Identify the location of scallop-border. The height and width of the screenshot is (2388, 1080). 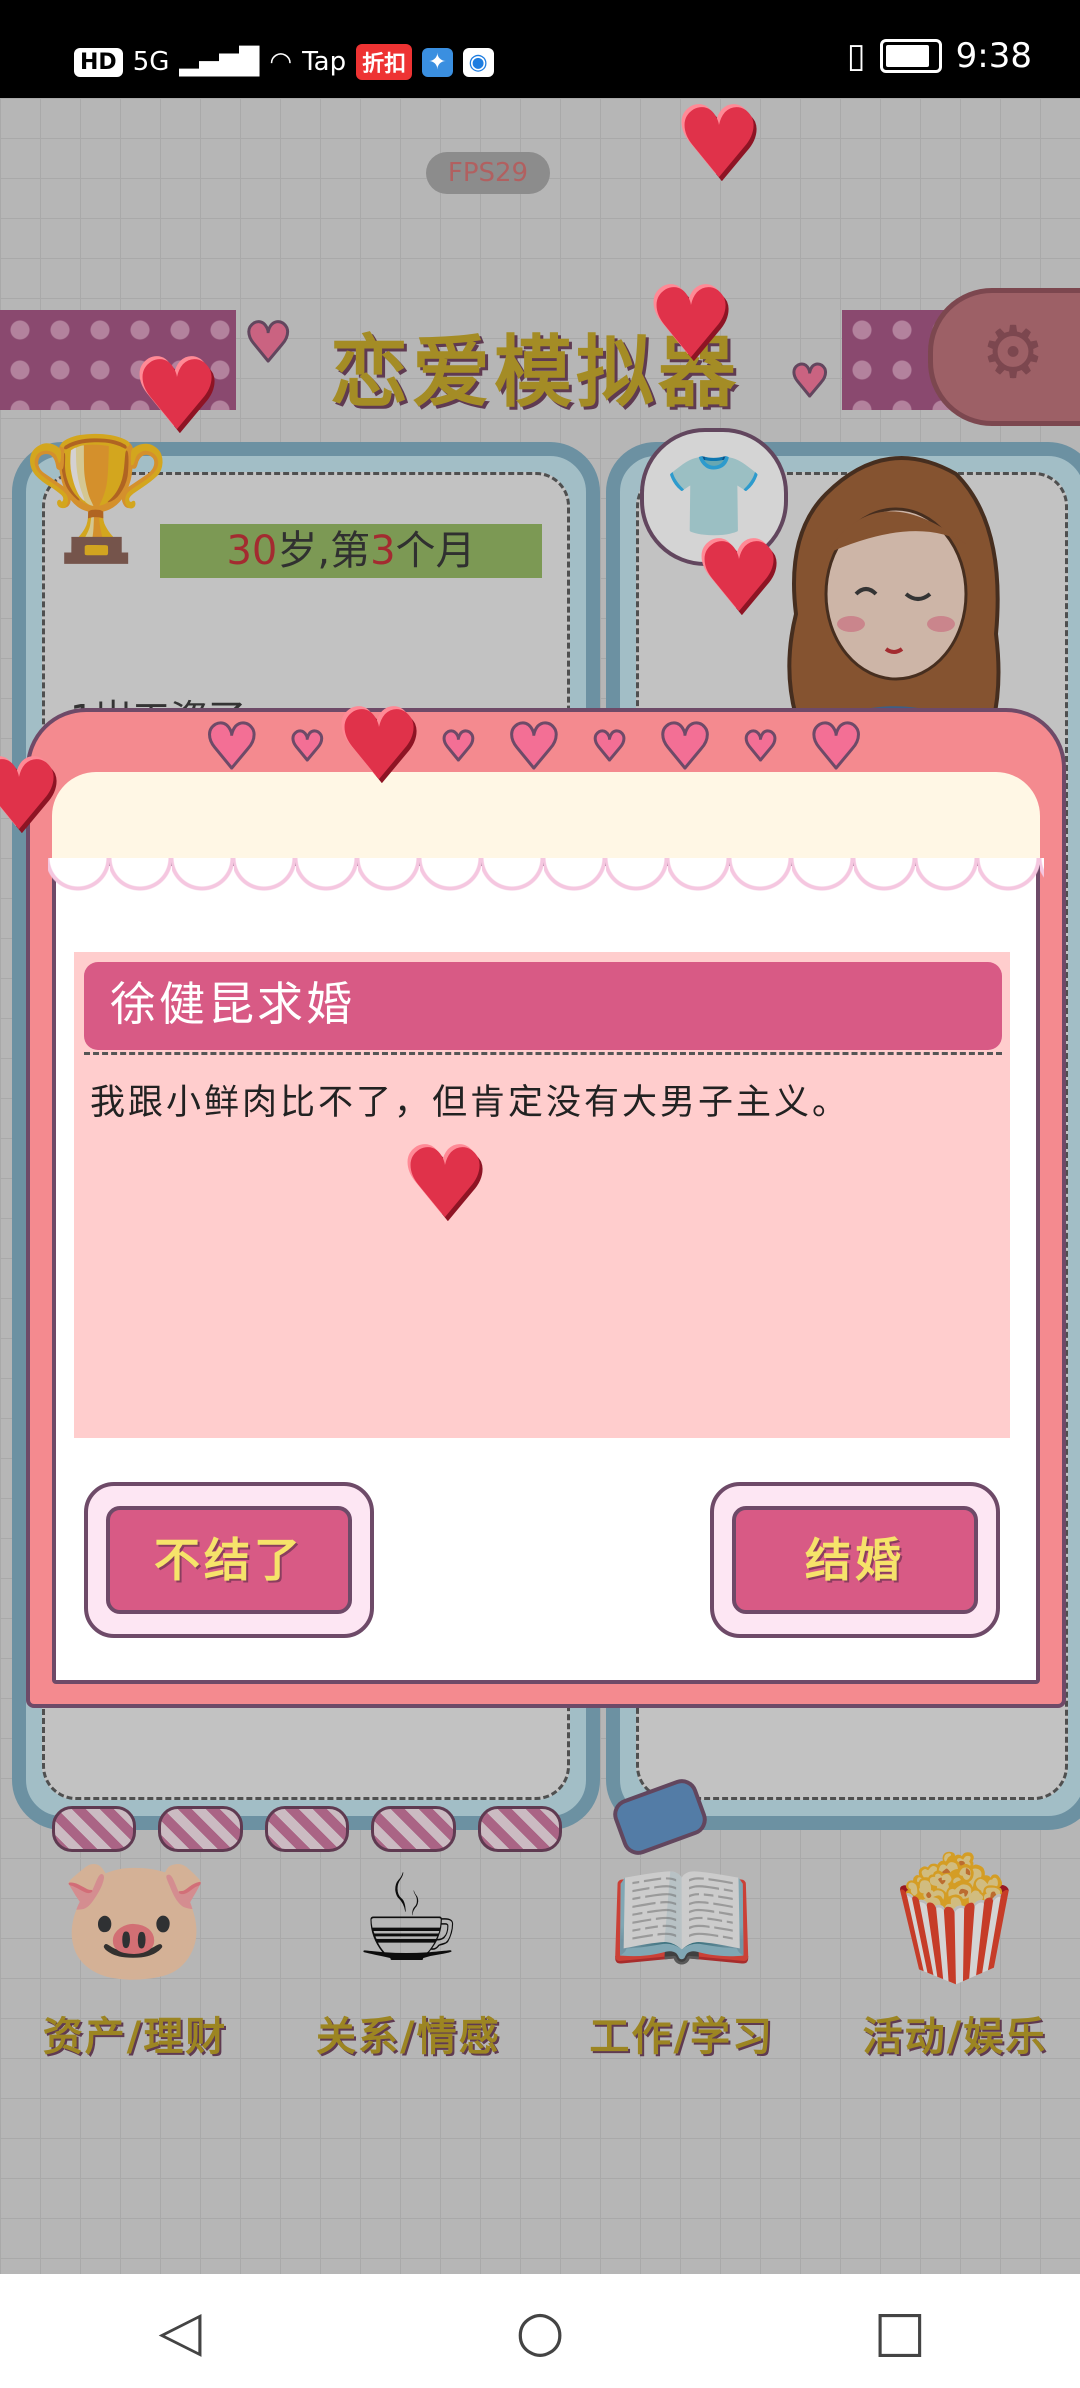
(546, 879).